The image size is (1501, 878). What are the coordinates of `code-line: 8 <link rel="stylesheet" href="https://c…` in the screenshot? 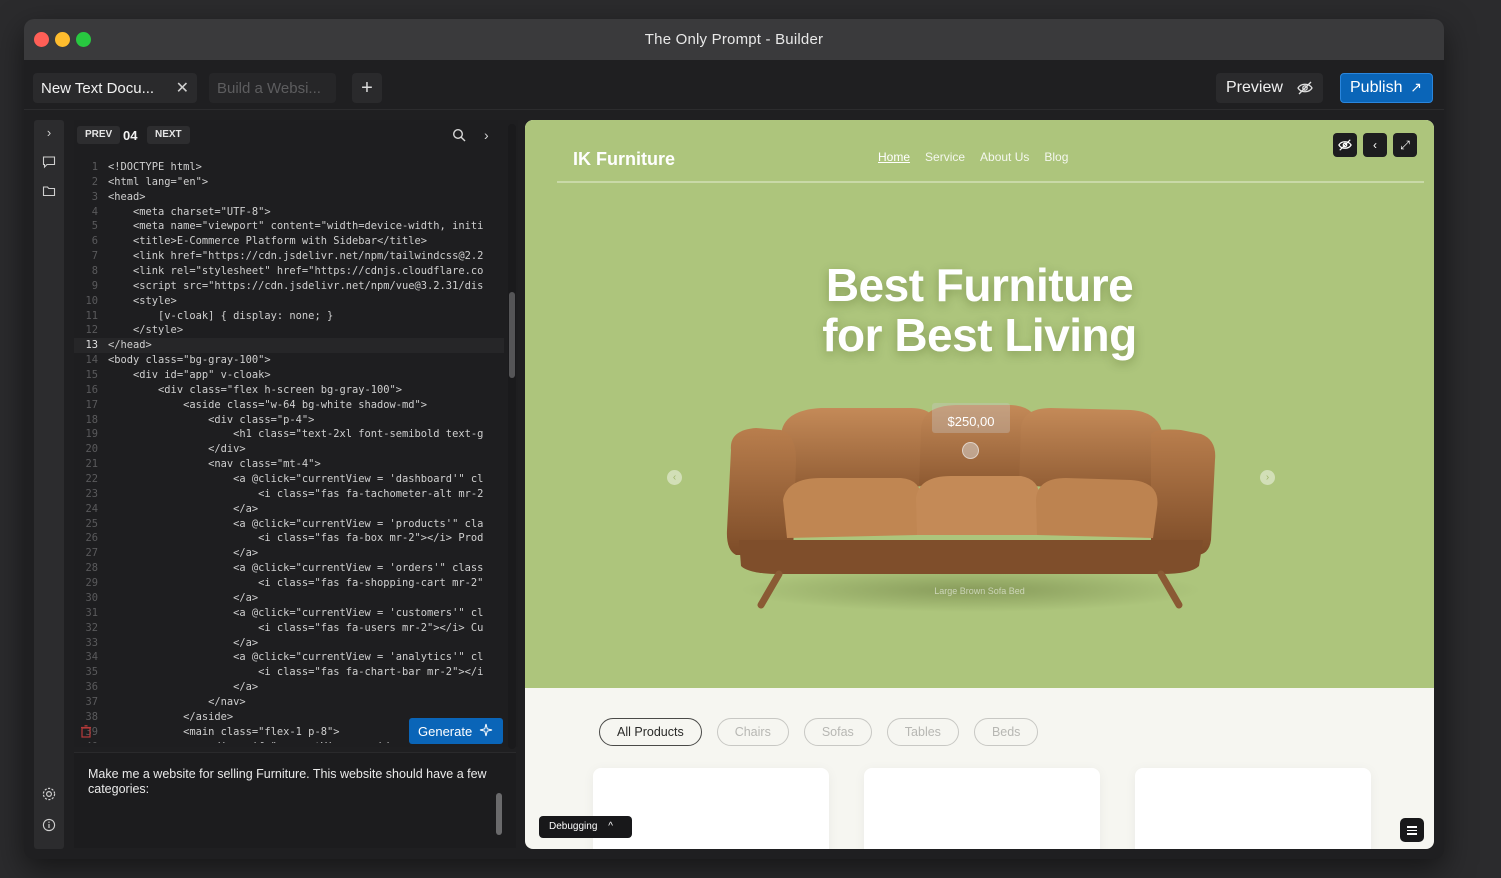 It's located at (289, 271).